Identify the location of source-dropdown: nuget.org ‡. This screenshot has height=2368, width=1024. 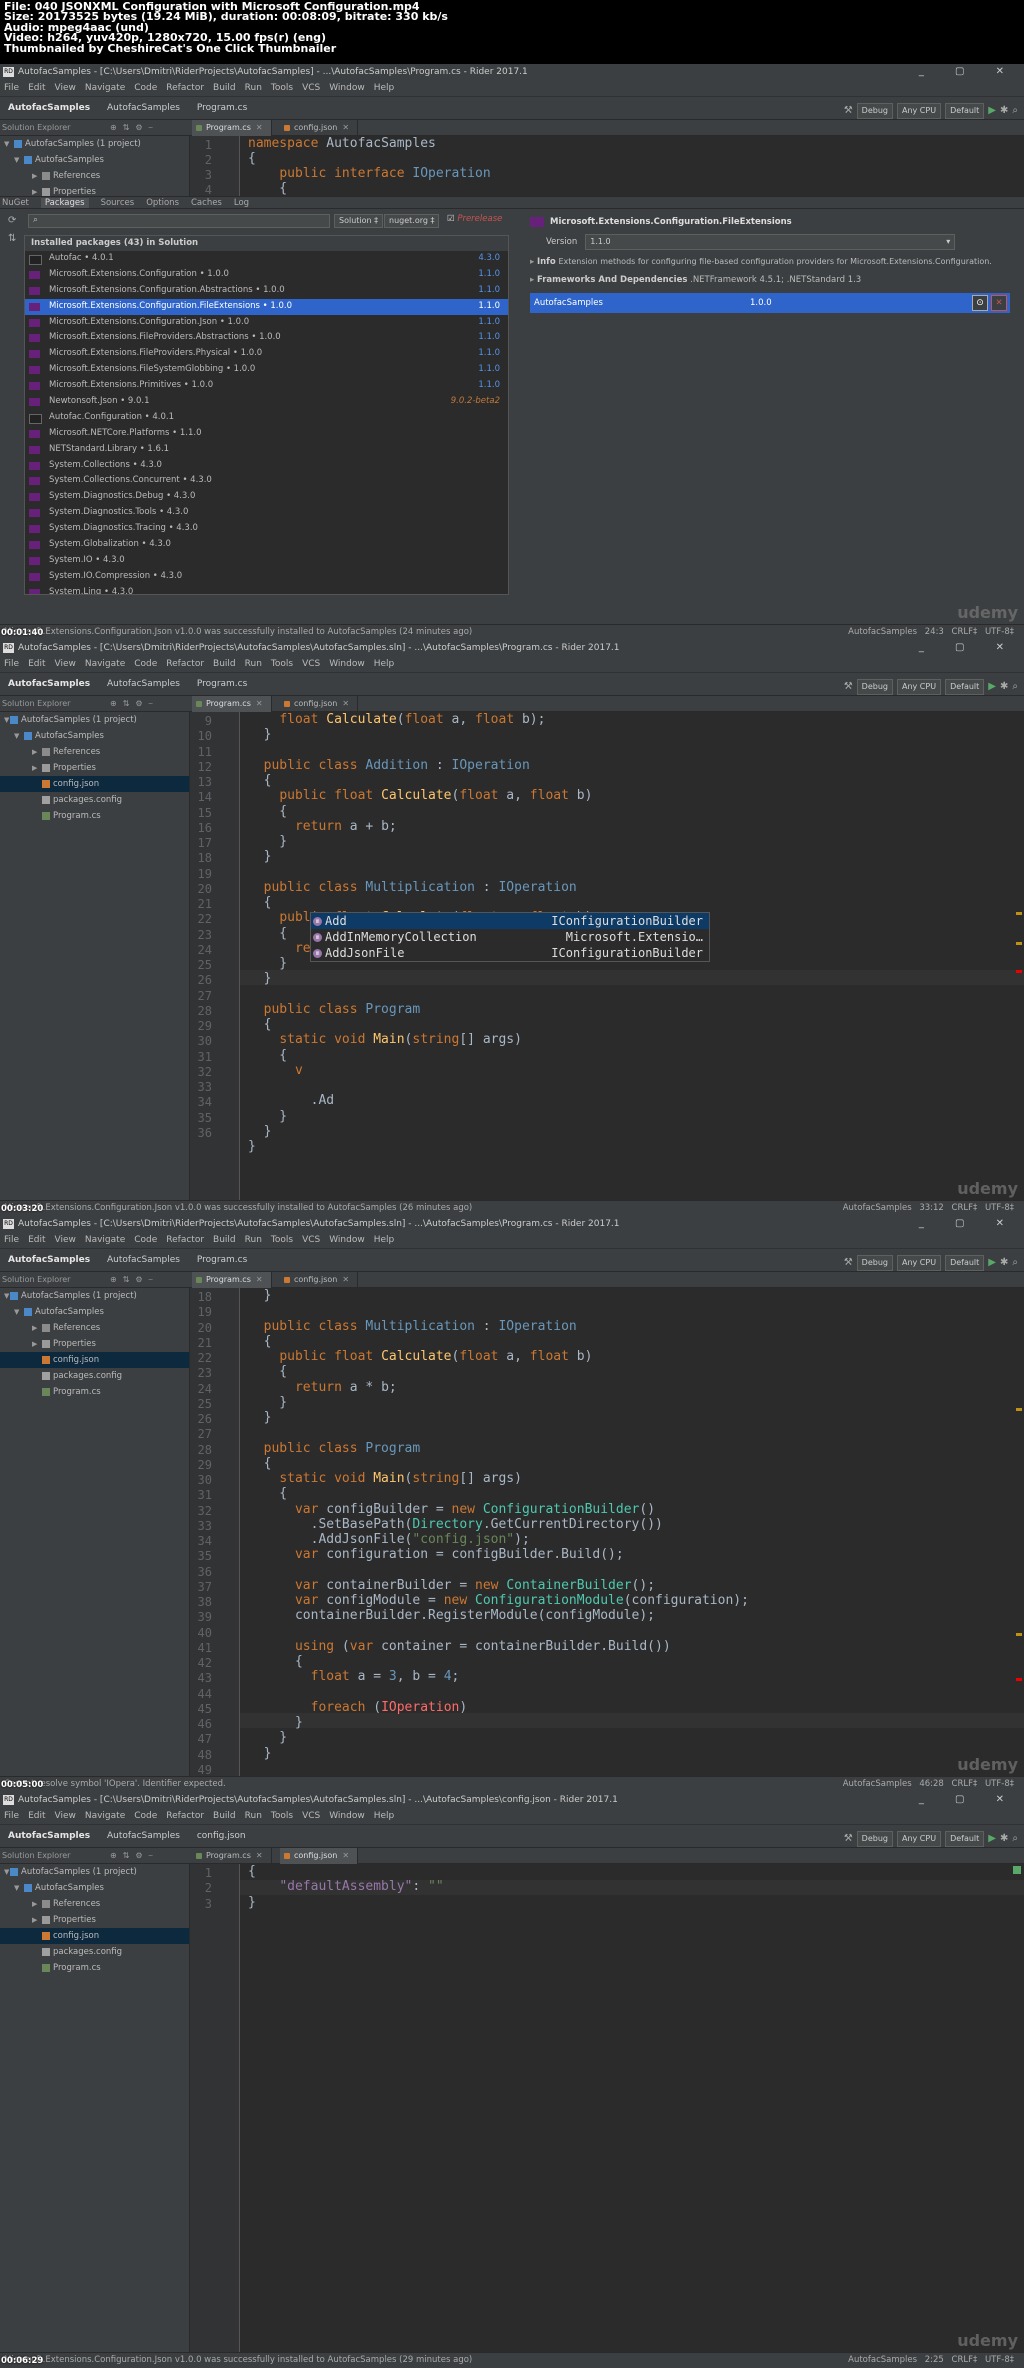
(412, 221).